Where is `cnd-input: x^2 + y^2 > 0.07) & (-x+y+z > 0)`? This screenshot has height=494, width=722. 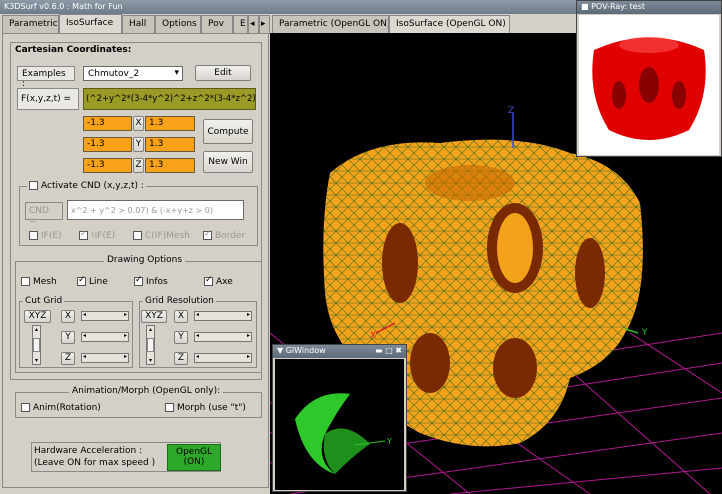
cnd-input: x^2 + y^2 > 0.07) & (-x+y+z > 0) is located at coordinates (155, 210).